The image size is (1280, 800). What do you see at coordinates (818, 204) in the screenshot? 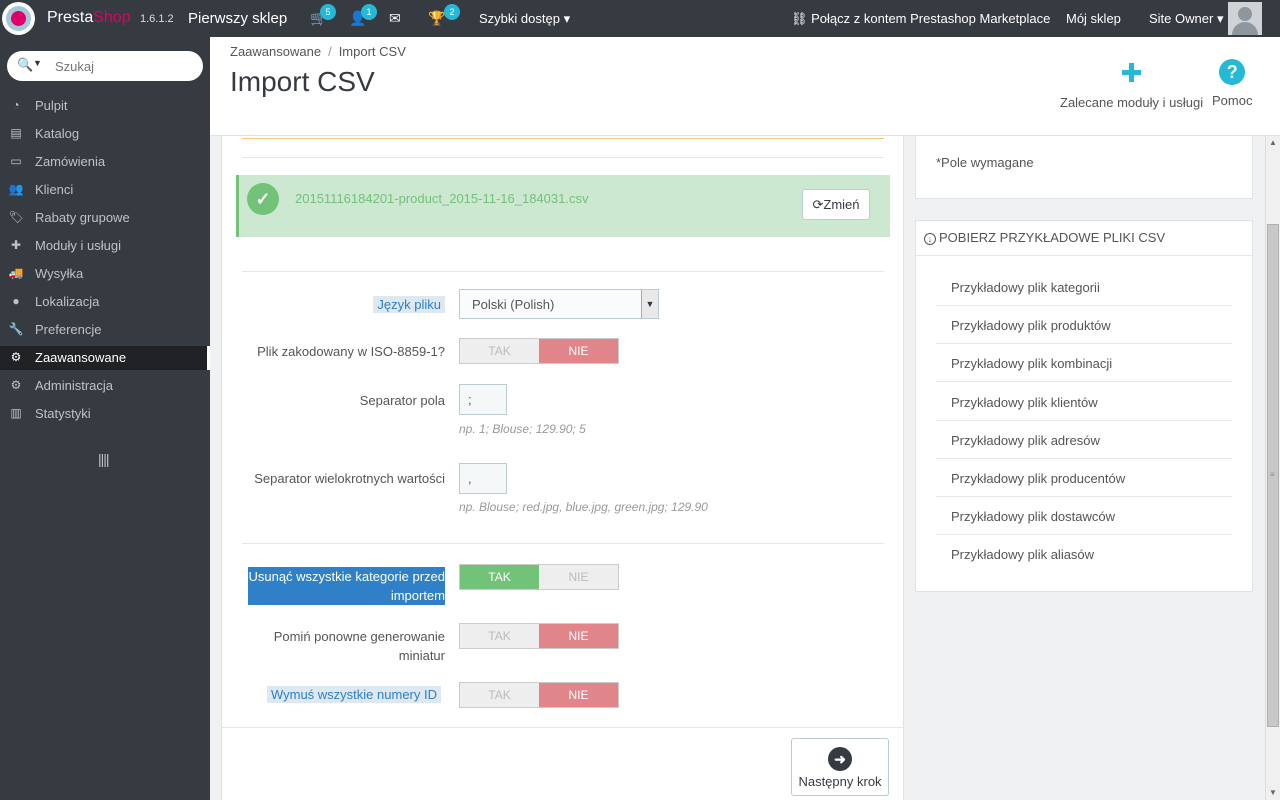
I see `refresh-icon: ⟳` at bounding box center [818, 204].